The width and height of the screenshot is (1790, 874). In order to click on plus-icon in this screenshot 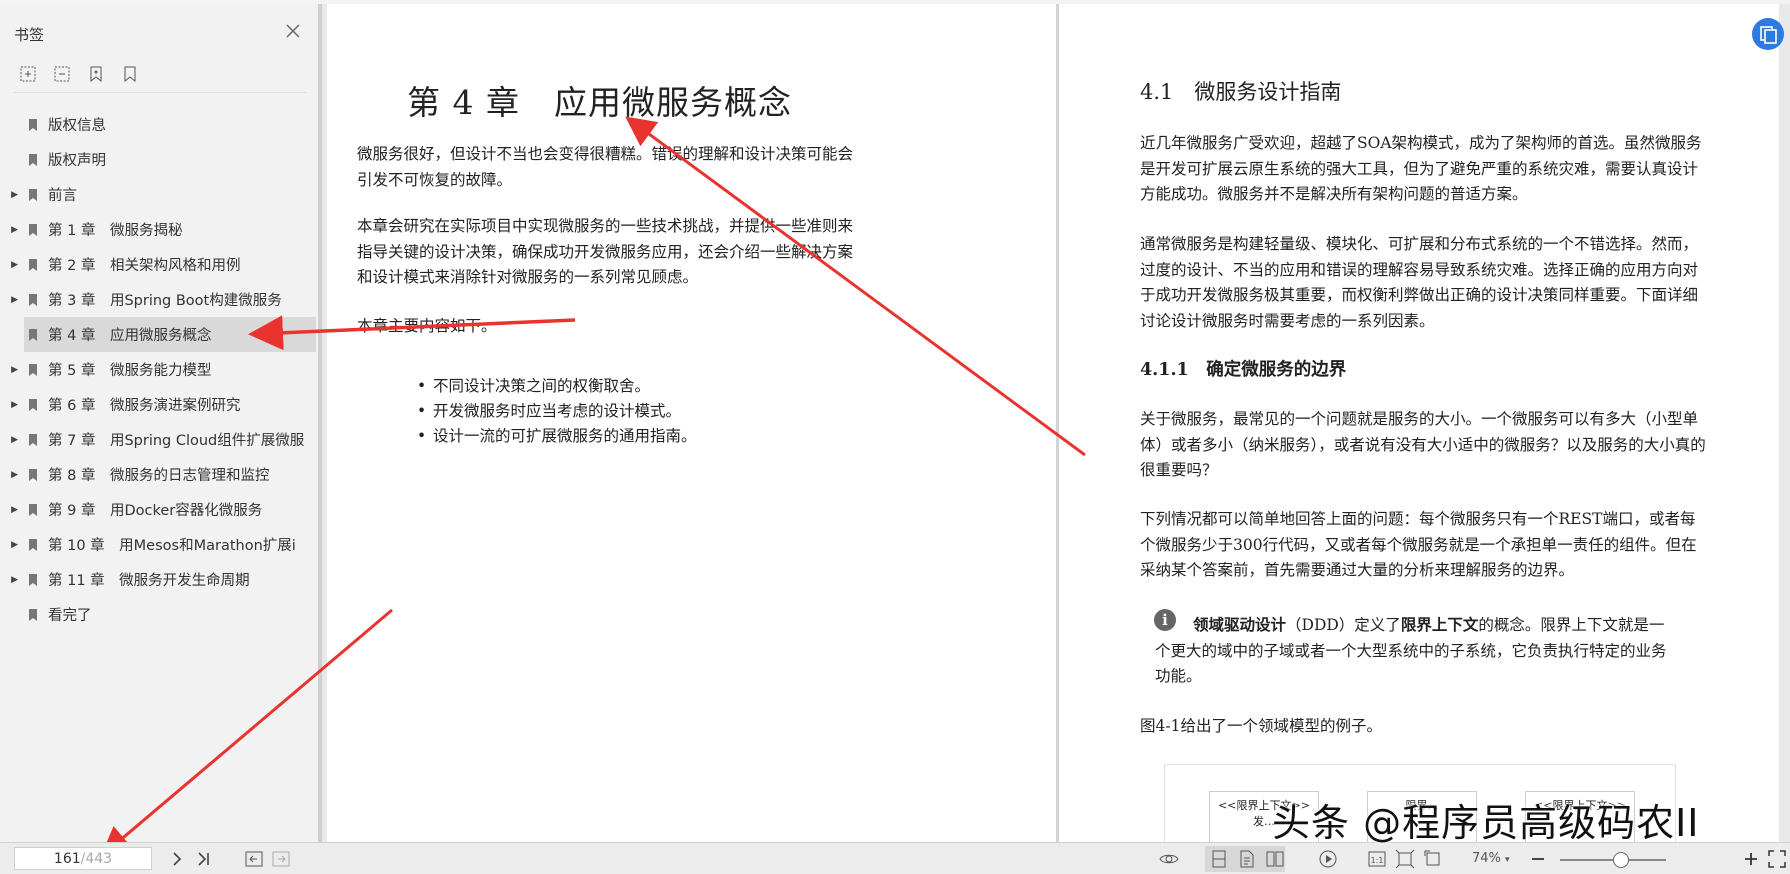, I will do `click(1751, 859)`.